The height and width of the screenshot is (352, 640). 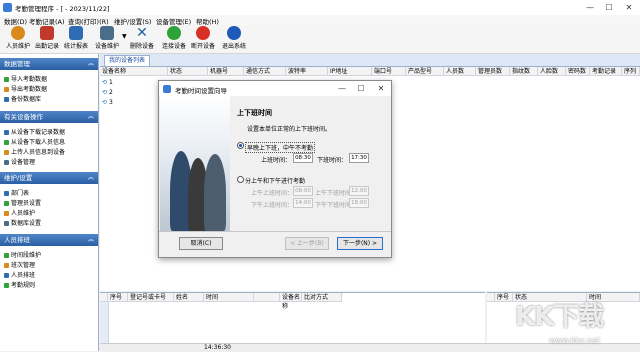 What do you see at coordinates (106, 46) in the screenshot?
I see `toolbar-label: 设备维护` at bounding box center [106, 46].